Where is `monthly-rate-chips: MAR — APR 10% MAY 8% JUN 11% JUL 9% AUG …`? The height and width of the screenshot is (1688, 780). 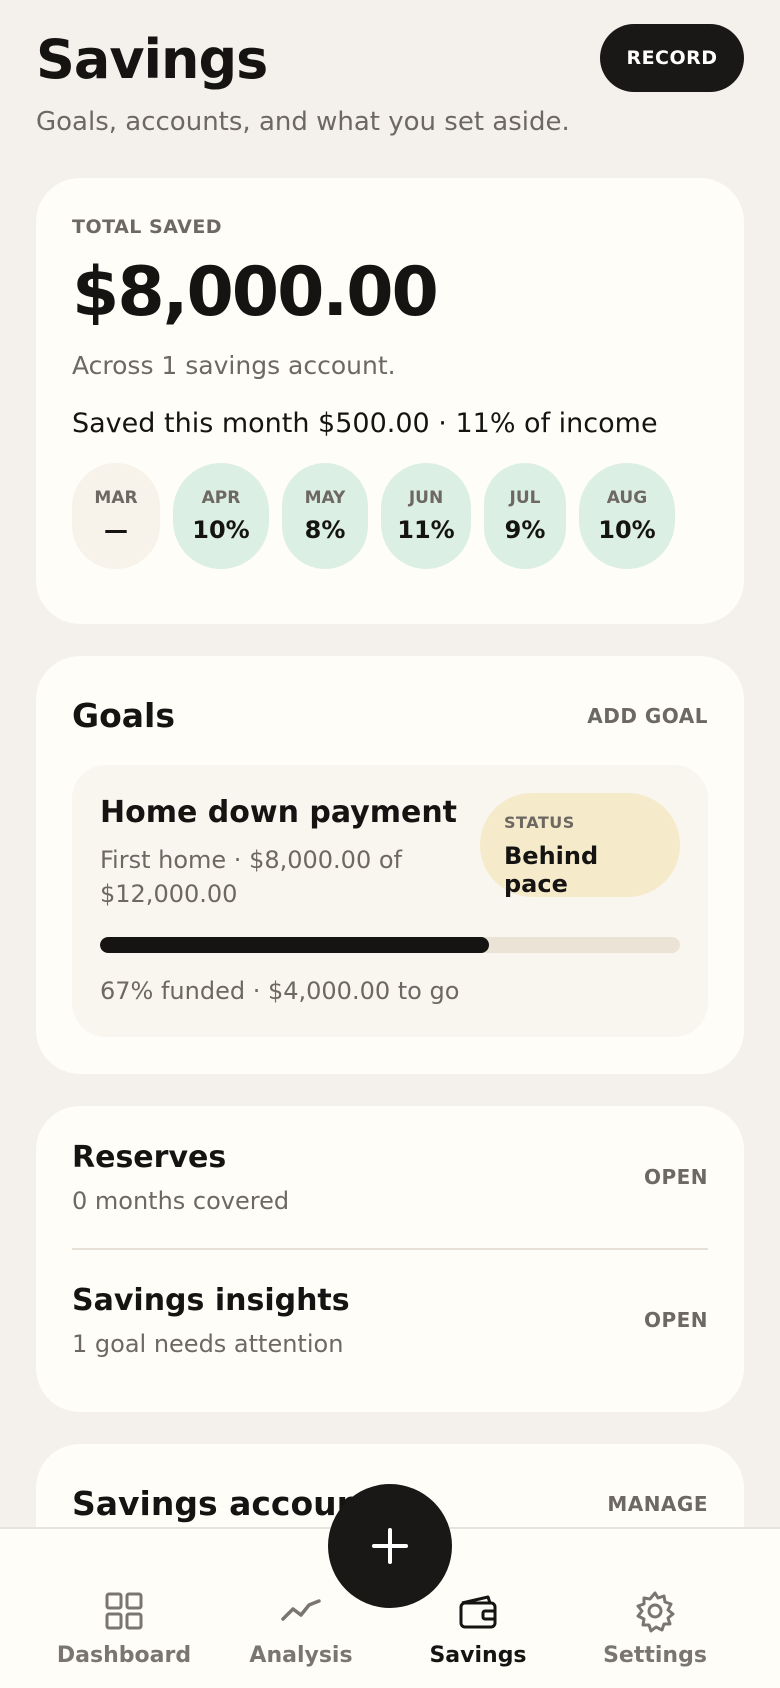 monthly-rate-chips: MAR — APR 10% MAY 8% JUN 11% JUL 9% AUG … is located at coordinates (390, 515).